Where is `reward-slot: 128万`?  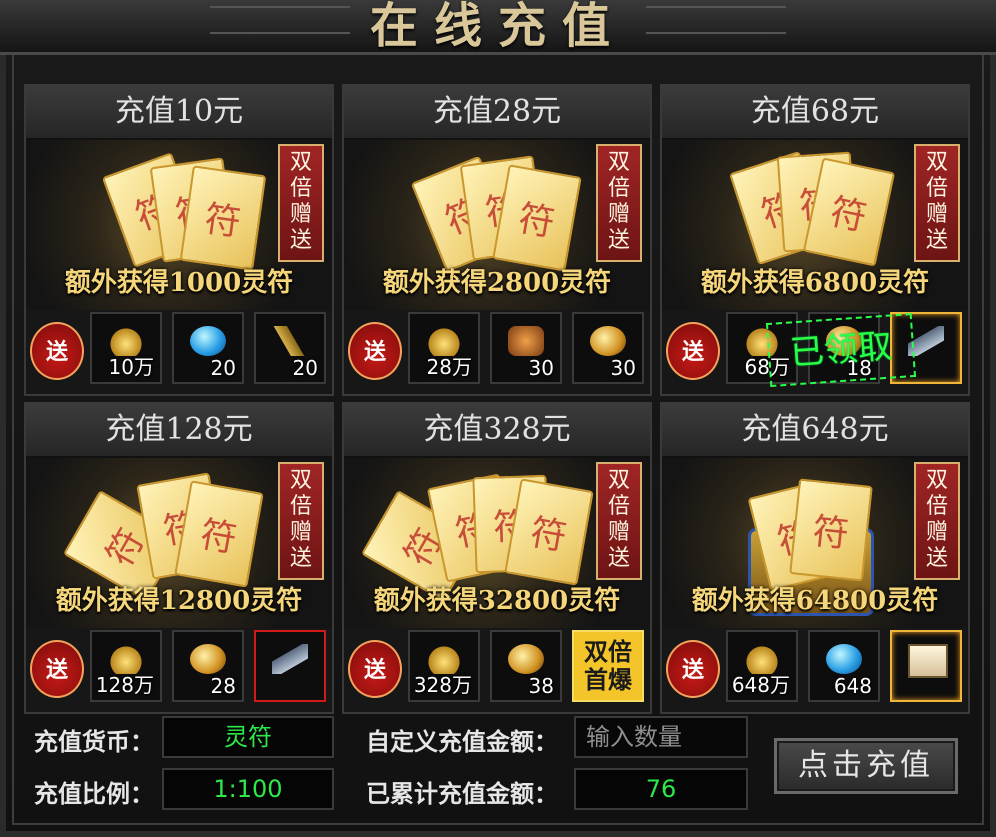
reward-slot: 128万 is located at coordinates (126, 666).